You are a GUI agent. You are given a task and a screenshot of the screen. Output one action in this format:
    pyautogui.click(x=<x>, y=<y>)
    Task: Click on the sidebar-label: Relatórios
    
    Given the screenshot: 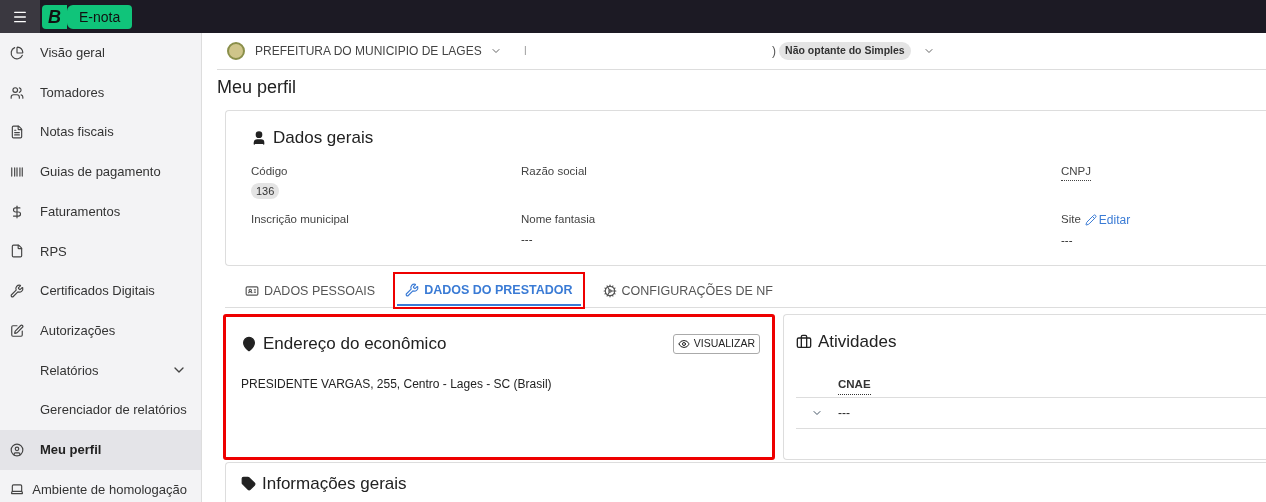 What is the action you would take?
    pyautogui.click(x=70, y=370)
    